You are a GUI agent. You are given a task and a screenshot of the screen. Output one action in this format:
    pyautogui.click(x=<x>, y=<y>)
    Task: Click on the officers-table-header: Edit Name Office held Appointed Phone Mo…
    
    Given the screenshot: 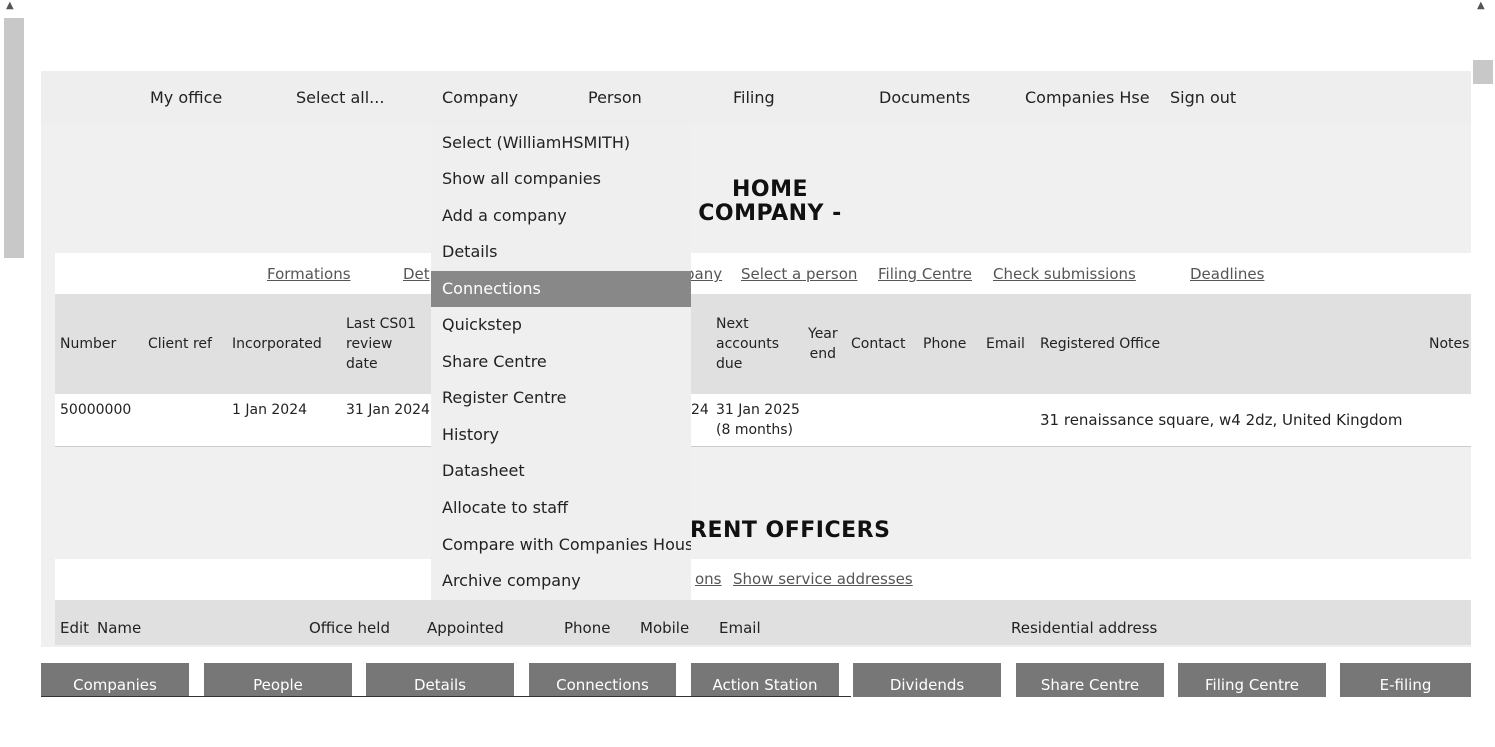 What is the action you would take?
    pyautogui.click(x=763, y=622)
    